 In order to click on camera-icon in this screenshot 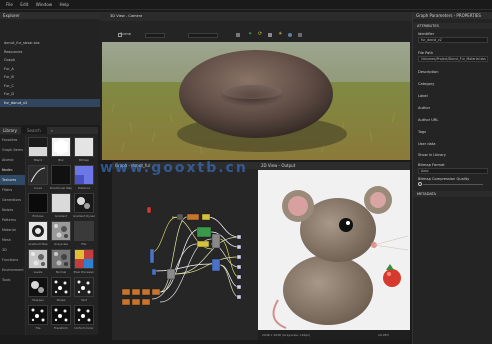, I will do `click(270, 35)`.